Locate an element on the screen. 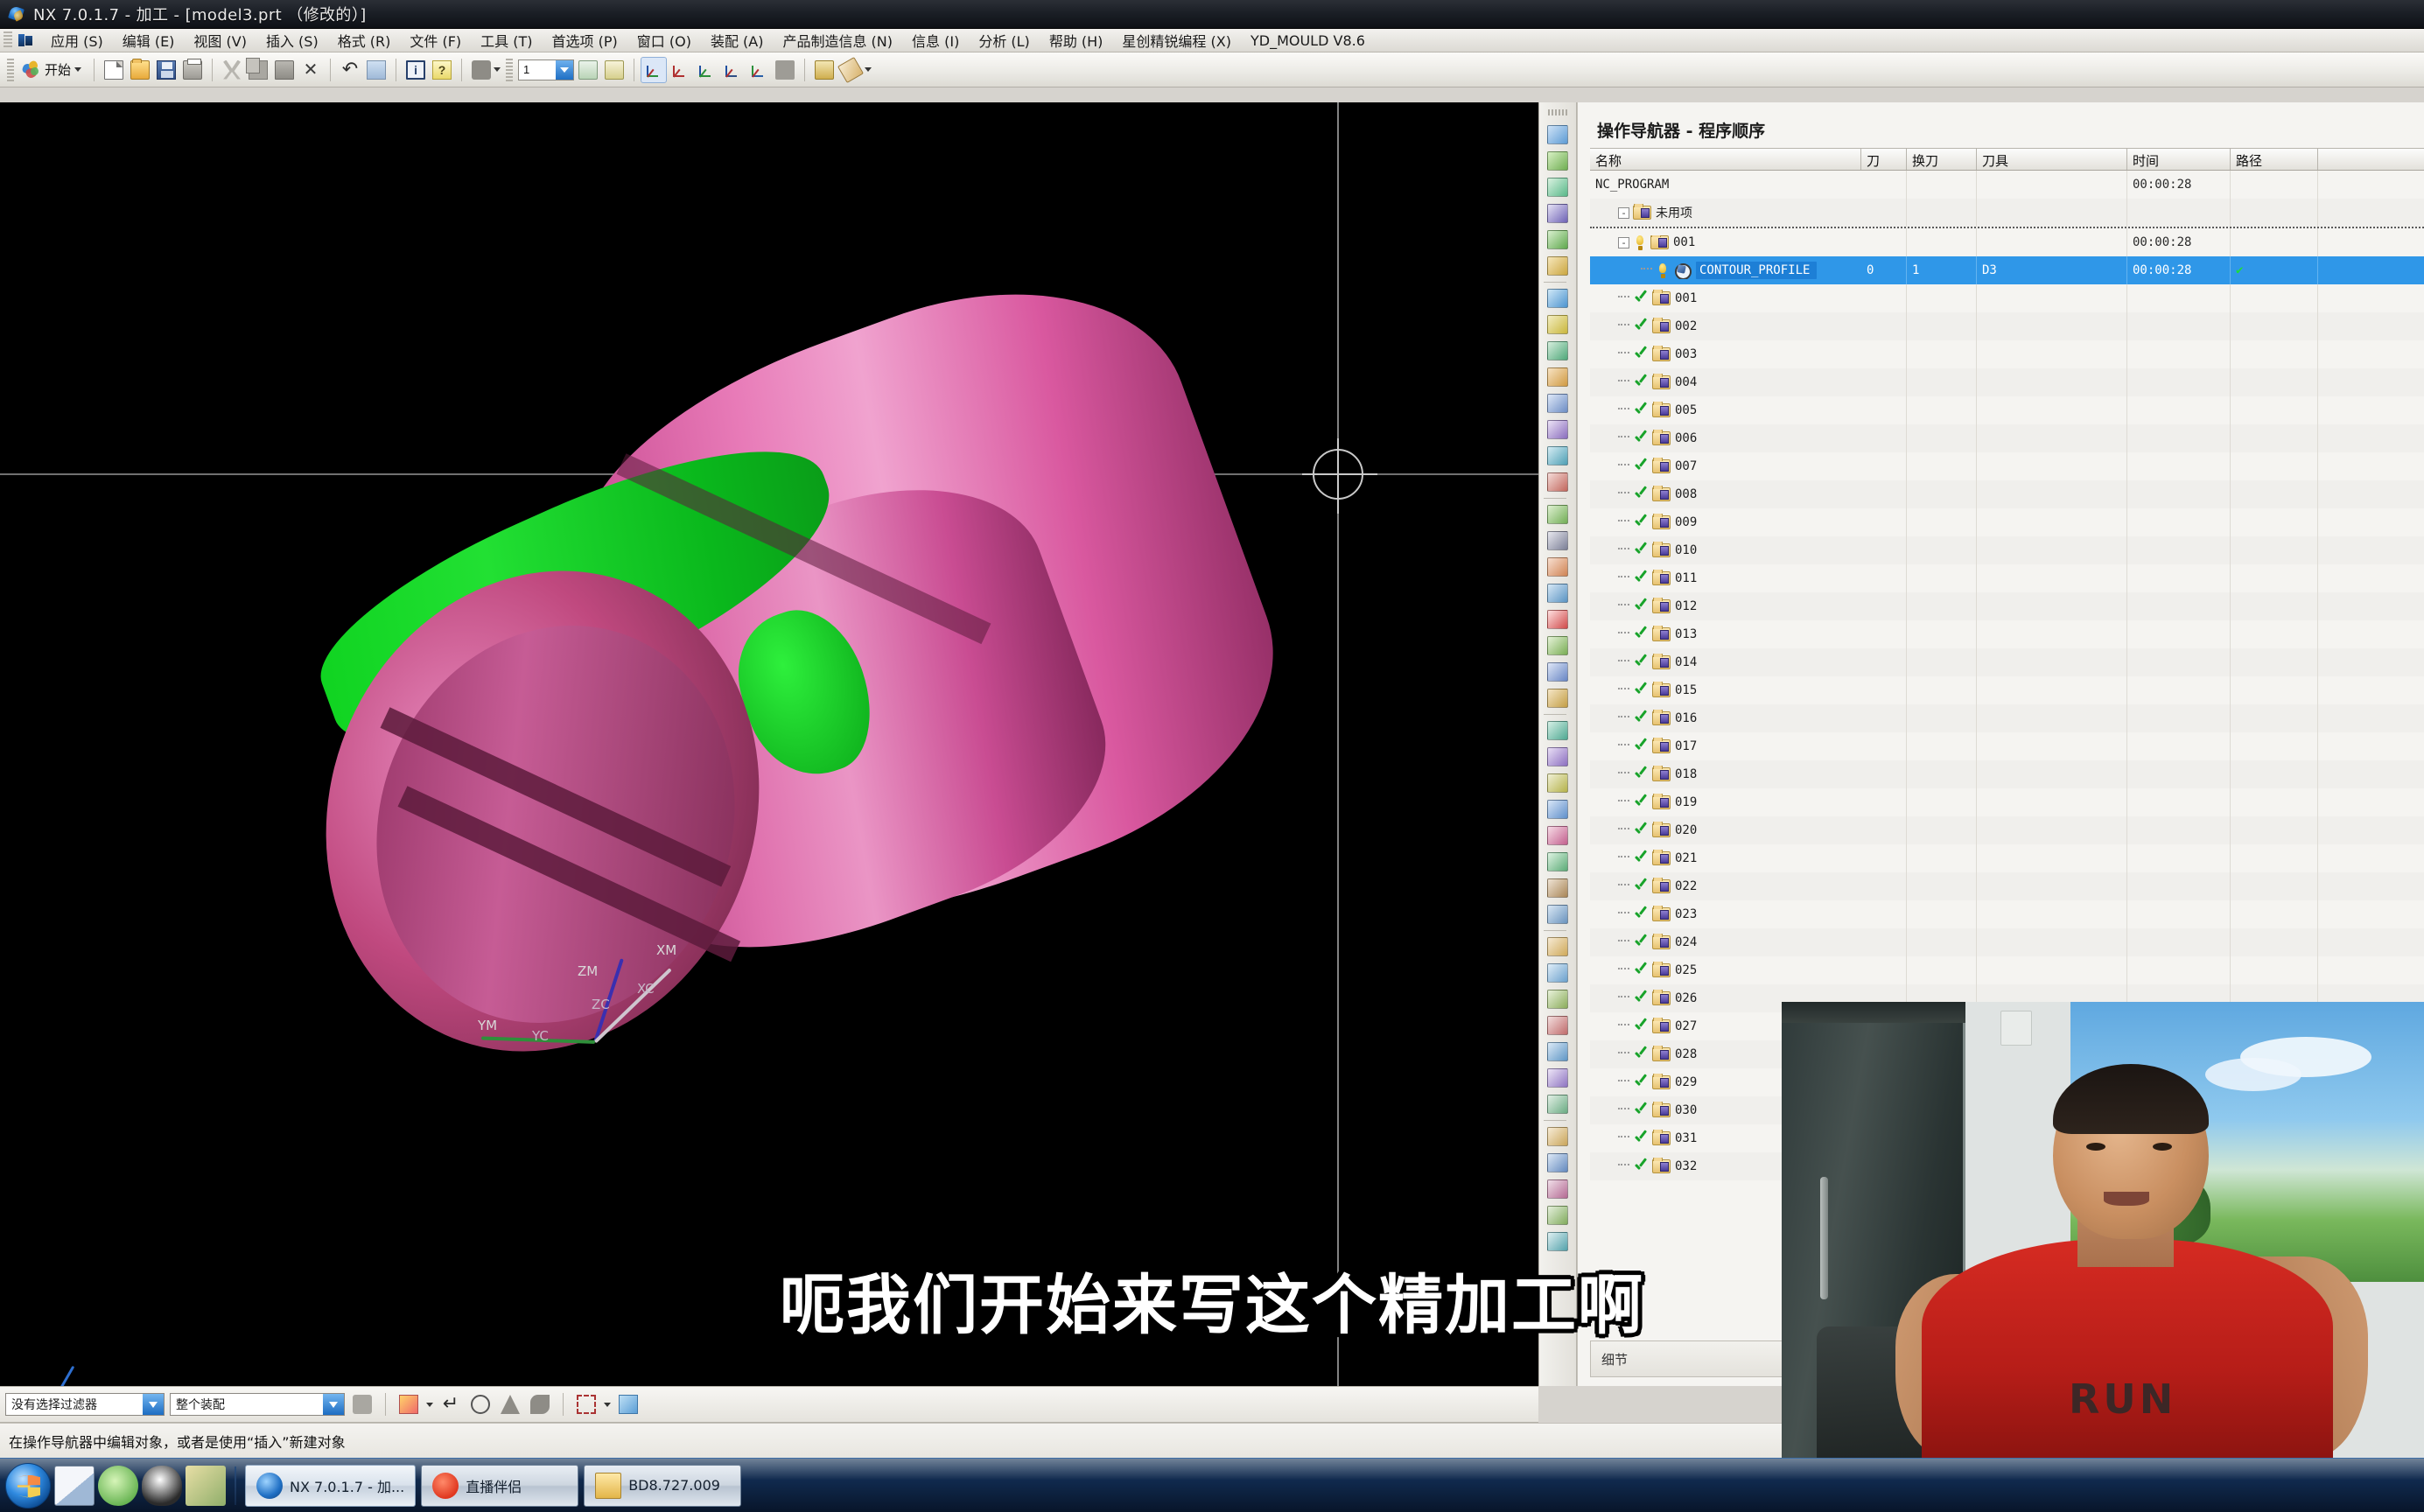 Image resolution: width=2424 pixels, height=1512 pixels. navigator-row-name-cell: 008 is located at coordinates (1725, 494).